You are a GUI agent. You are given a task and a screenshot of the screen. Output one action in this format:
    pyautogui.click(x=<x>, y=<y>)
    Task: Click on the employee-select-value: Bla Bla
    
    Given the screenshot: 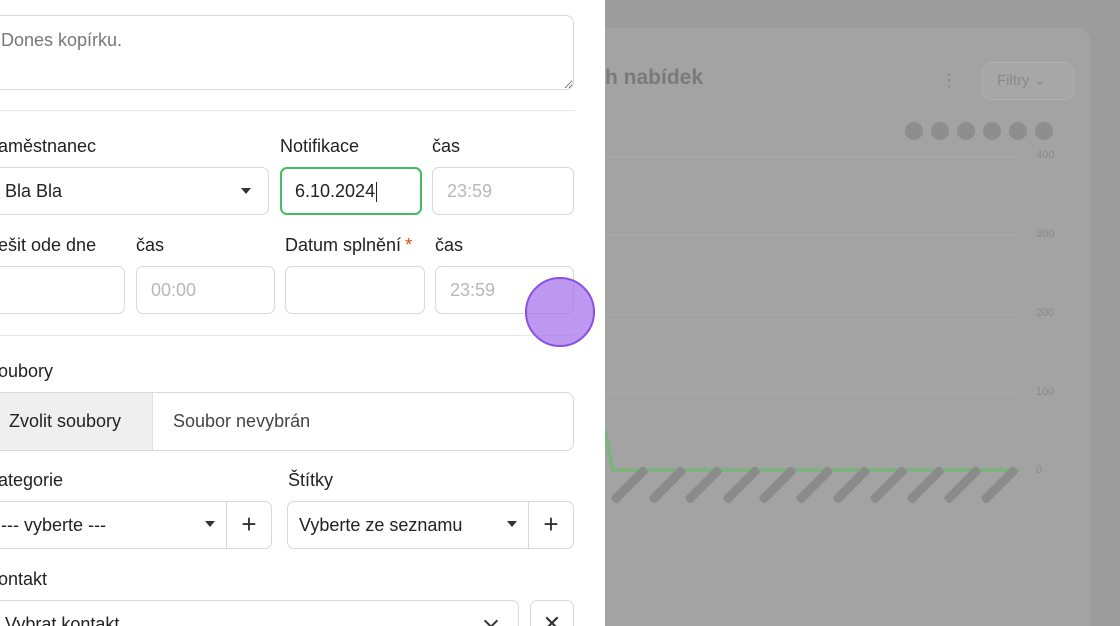 What is the action you would take?
    pyautogui.click(x=34, y=191)
    